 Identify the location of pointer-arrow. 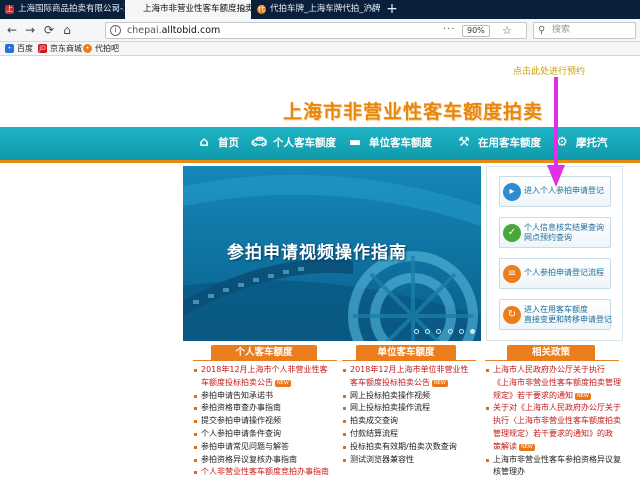
(556, 132).